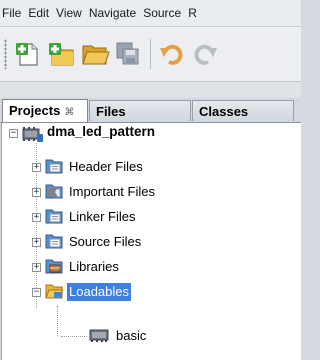  I want to click on tab-classes: Classes, so click(243, 110).